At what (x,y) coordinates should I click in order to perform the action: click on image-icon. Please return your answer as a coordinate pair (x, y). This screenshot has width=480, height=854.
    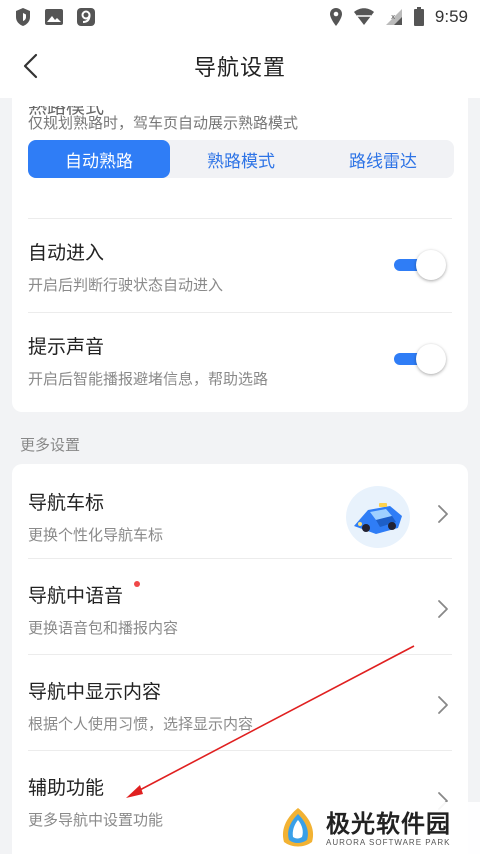
    Looking at the image, I should click on (54, 17).